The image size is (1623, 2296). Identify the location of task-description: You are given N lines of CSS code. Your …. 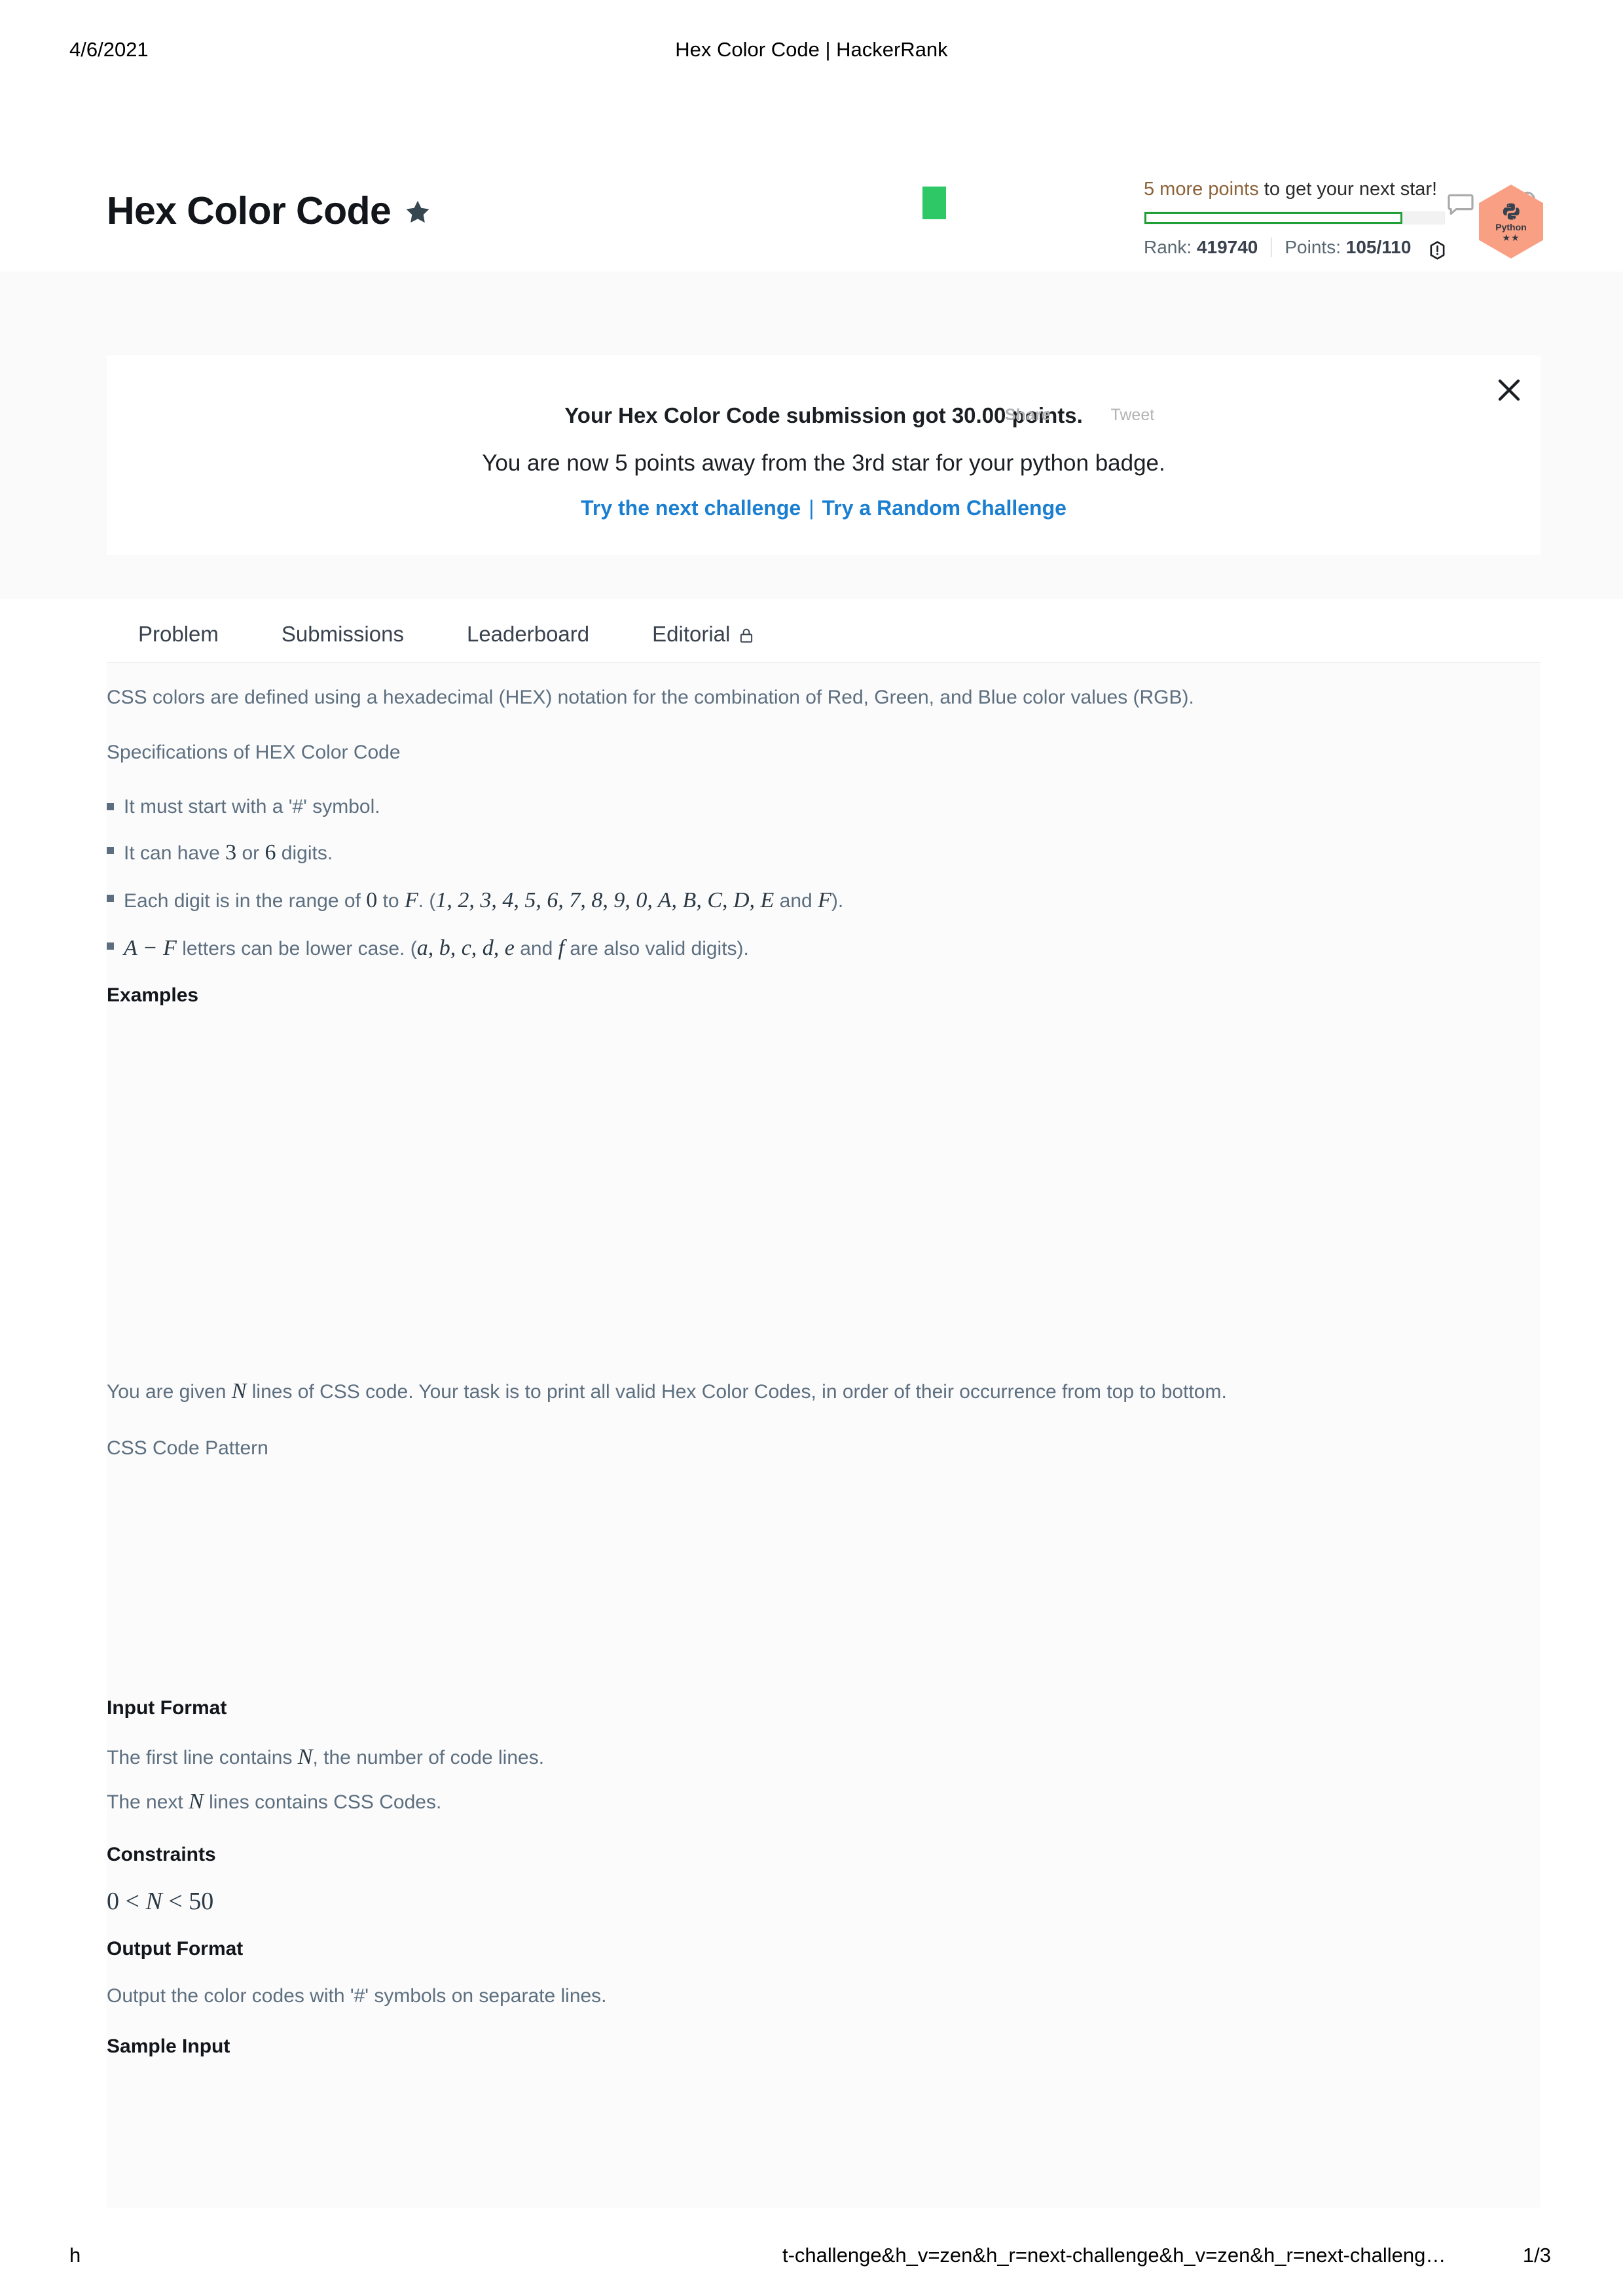
(824, 1391).